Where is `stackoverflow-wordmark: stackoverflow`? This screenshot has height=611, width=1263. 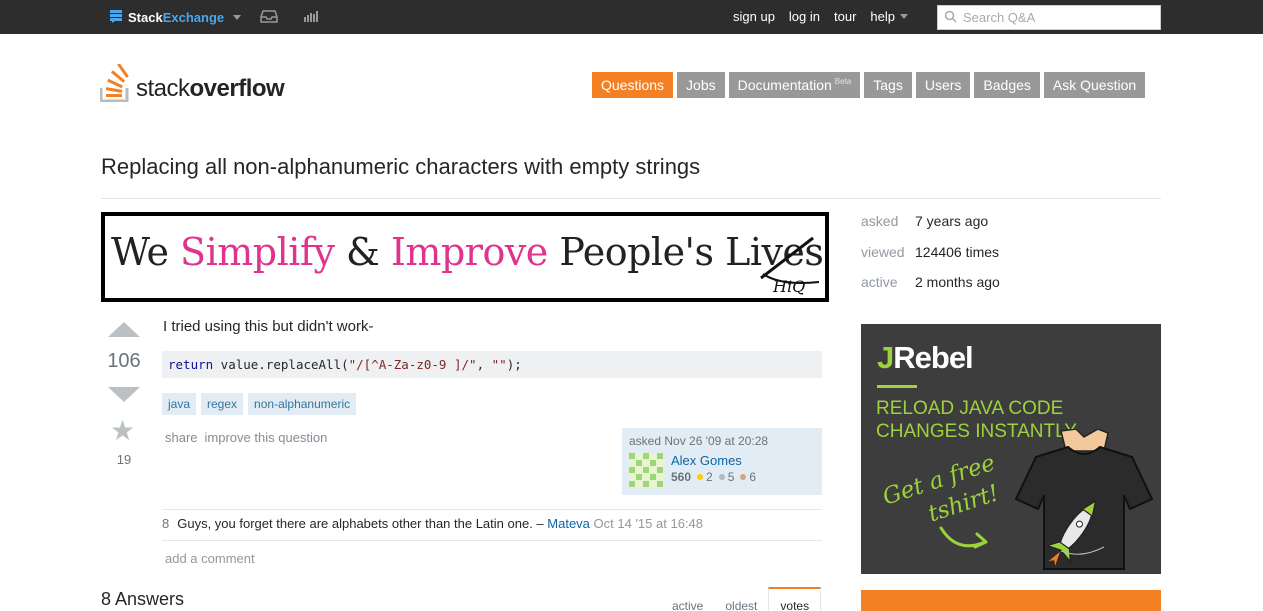 stackoverflow-wordmark: stackoverflow is located at coordinates (210, 88).